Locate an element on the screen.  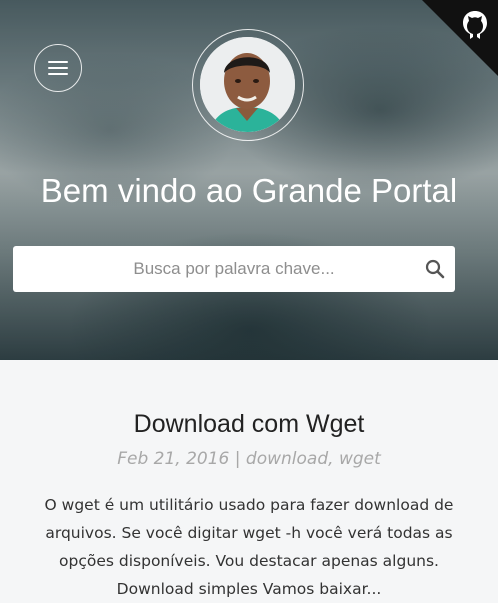
category-link-wget: wget is located at coordinates (360, 459).